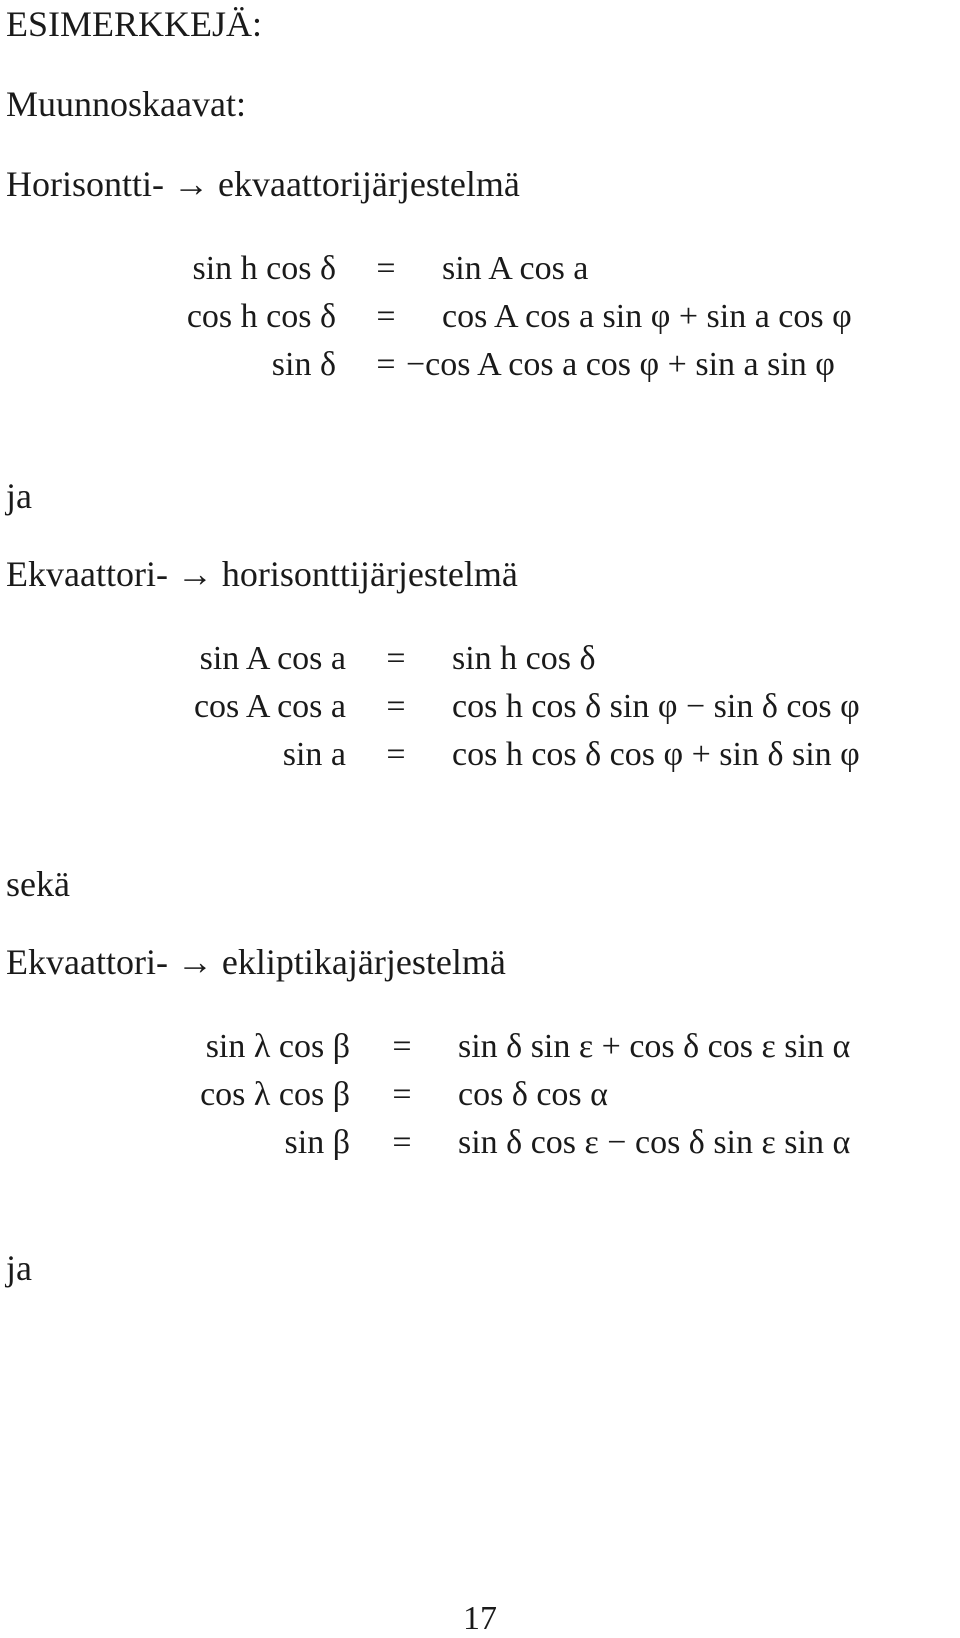 This screenshot has width=960, height=1638. Describe the element at coordinates (620, 364) in the screenshot. I see `equation-rhs: −cos A cos a cos φ + sin a sin φ` at that location.